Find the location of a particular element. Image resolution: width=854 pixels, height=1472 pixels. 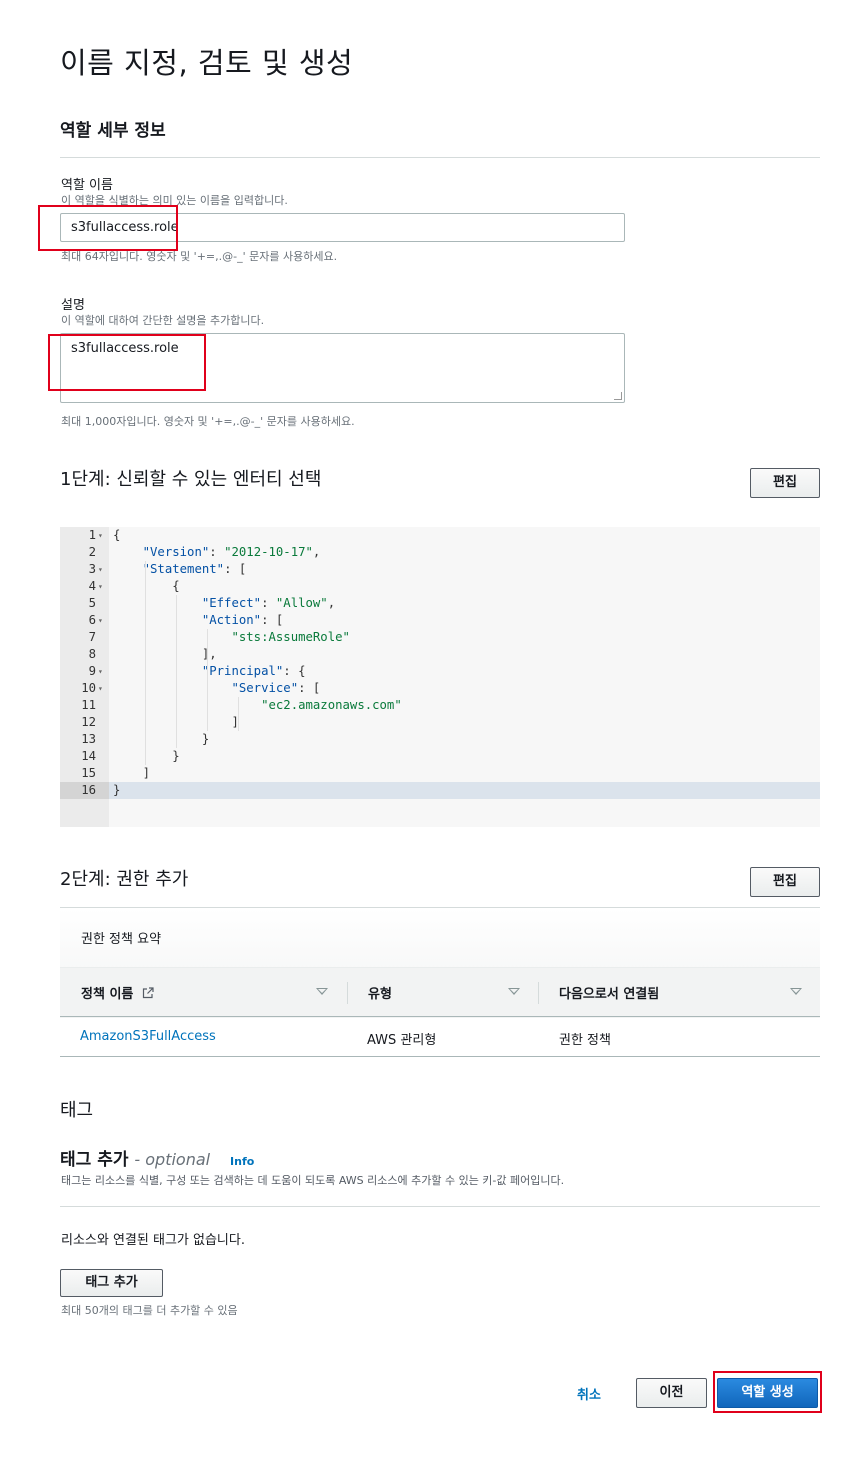

line-number: 12 is located at coordinates (88, 722).